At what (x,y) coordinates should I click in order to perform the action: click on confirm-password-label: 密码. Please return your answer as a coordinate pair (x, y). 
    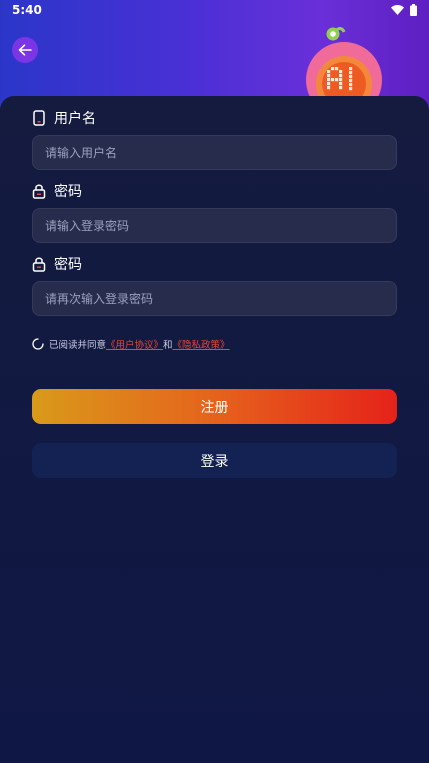
    Looking at the image, I should click on (57, 264).